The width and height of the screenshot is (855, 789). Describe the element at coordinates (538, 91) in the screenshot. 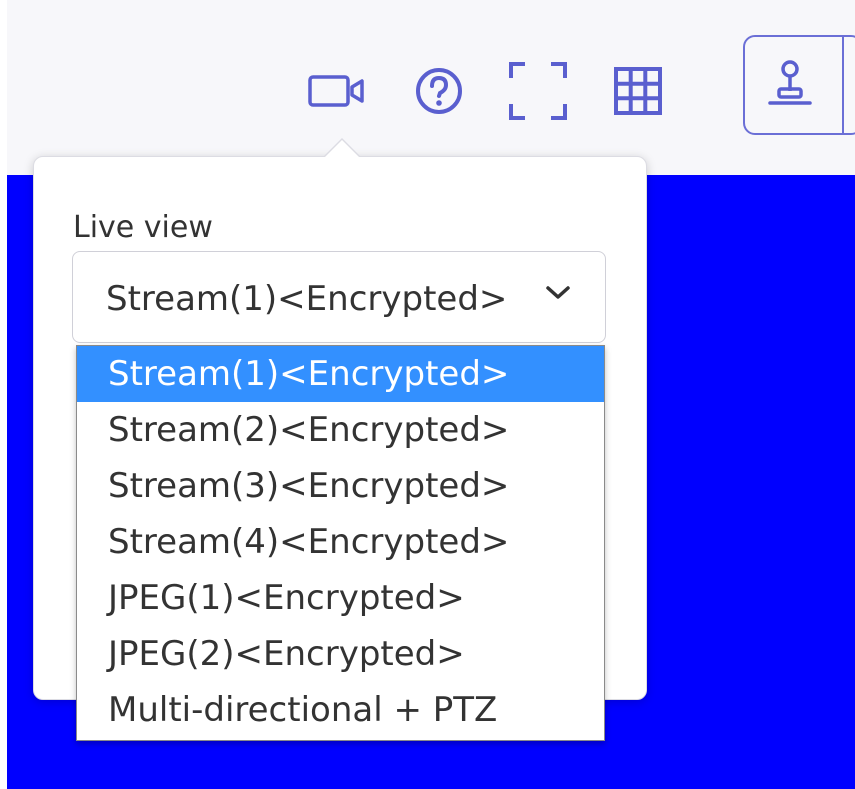

I see `fullscreen-icon` at that location.